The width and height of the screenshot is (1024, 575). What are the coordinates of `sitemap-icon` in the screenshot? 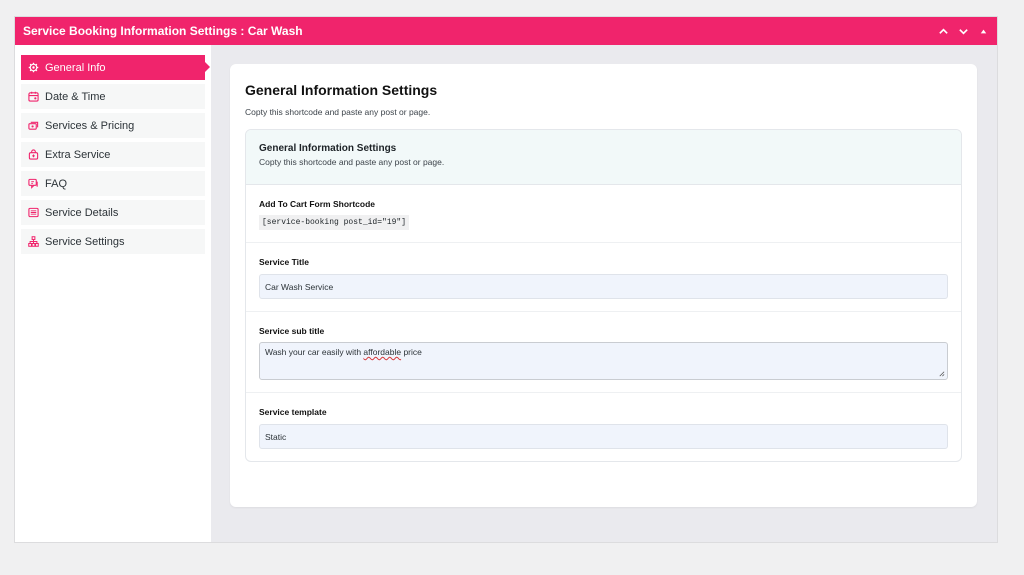 It's located at (33, 241).